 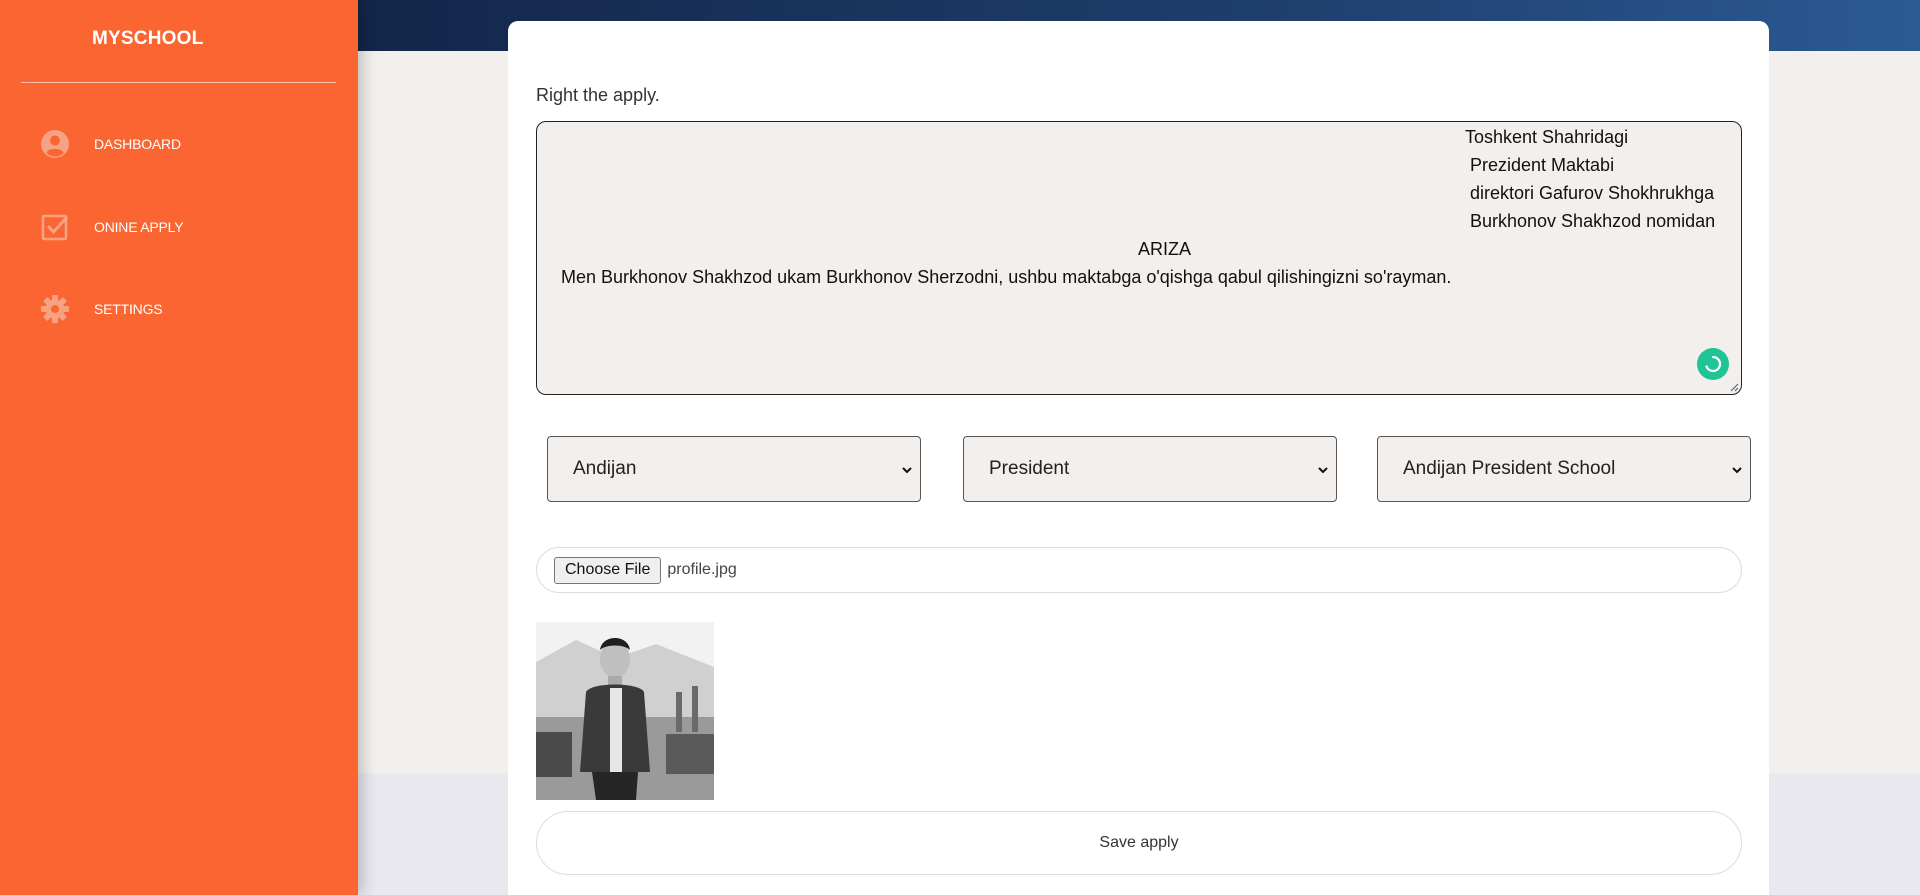 I want to click on save-apply-button: Save apply, so click(x=1139, y=843).